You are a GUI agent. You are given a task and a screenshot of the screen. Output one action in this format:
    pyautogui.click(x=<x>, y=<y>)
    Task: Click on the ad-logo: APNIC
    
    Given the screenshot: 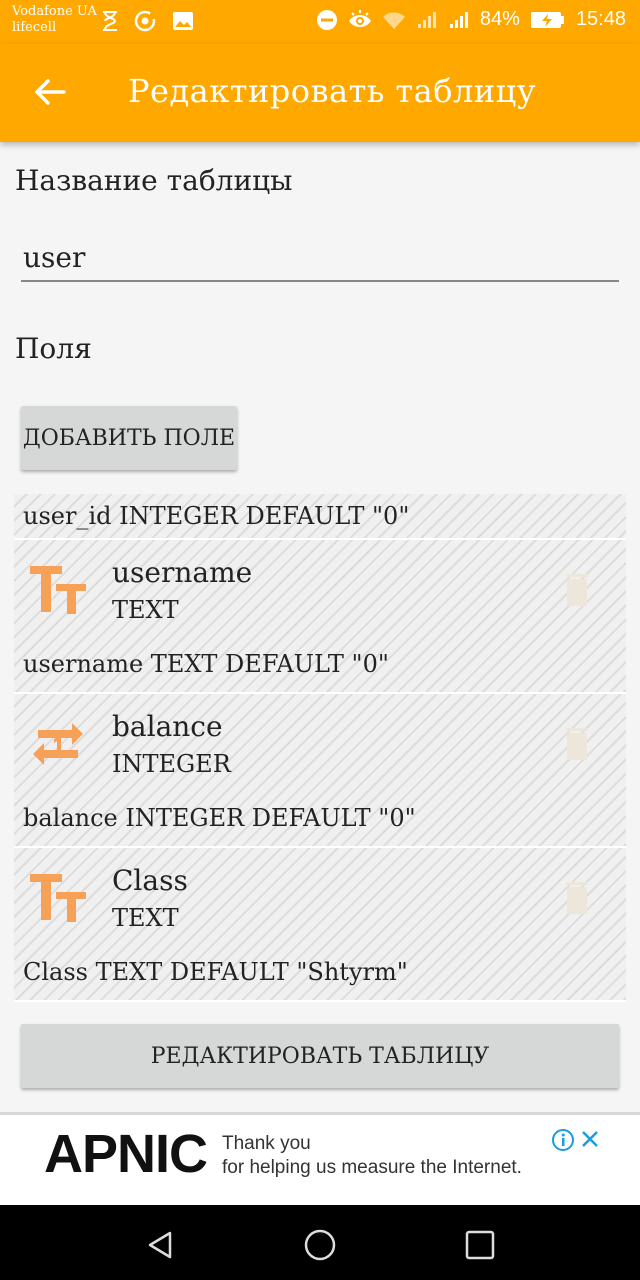 What is the action you would take?
    pyautogui.click(x=126, y=1154)
    